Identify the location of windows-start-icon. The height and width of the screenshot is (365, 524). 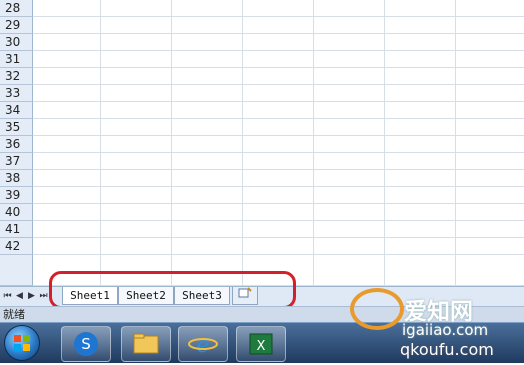
(22, 343).